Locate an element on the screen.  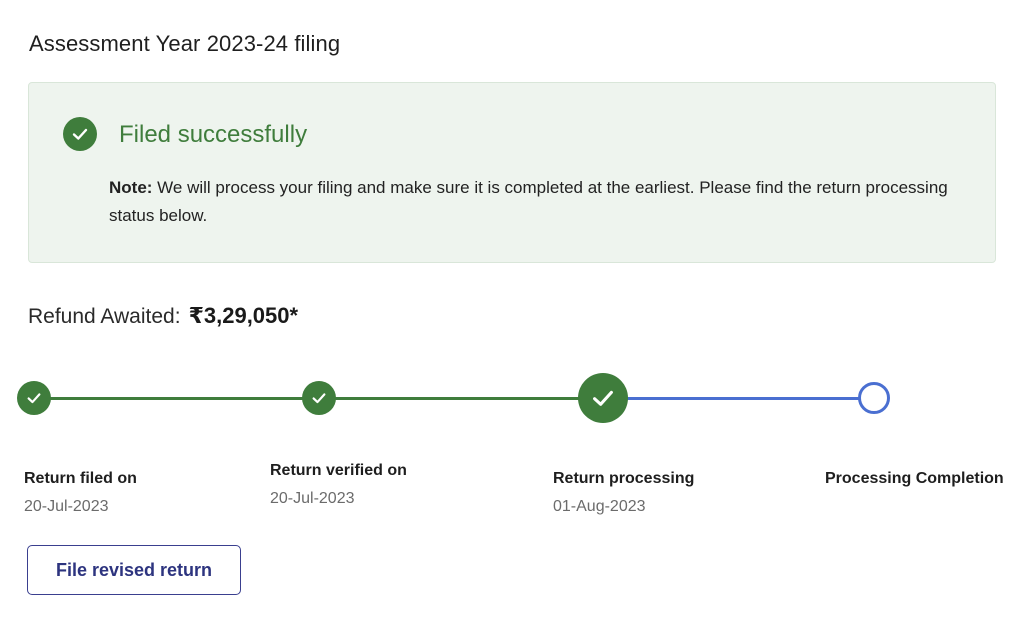
step-completion-circle-icon is located at coordinates (874, 398).